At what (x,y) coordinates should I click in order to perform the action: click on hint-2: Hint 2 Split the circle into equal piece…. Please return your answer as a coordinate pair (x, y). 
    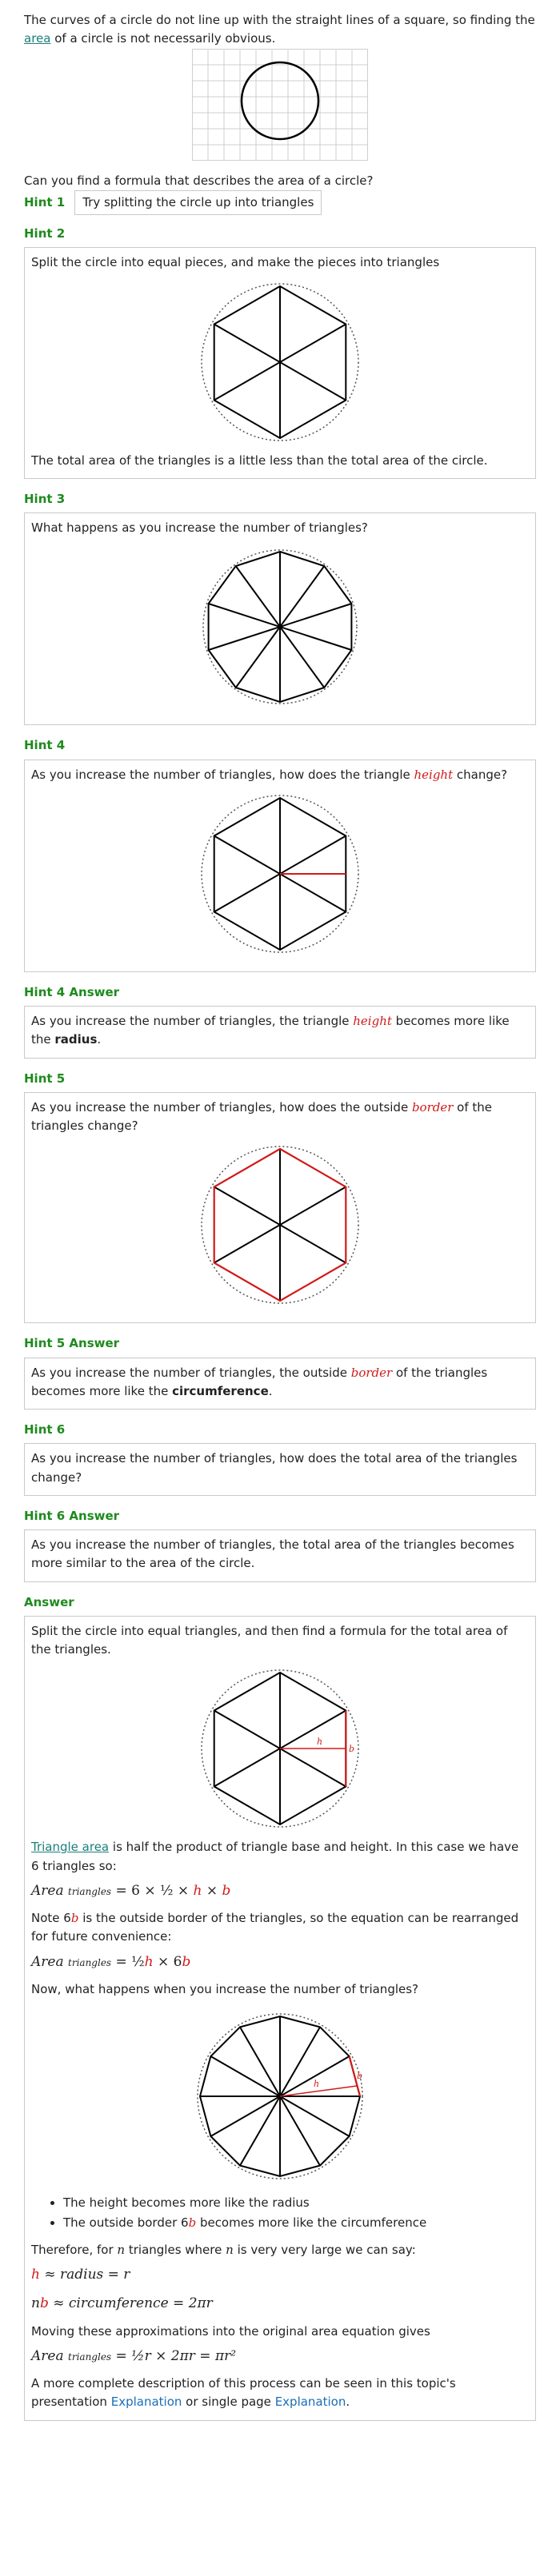
    Looking at the image, I should click on (280, 352).